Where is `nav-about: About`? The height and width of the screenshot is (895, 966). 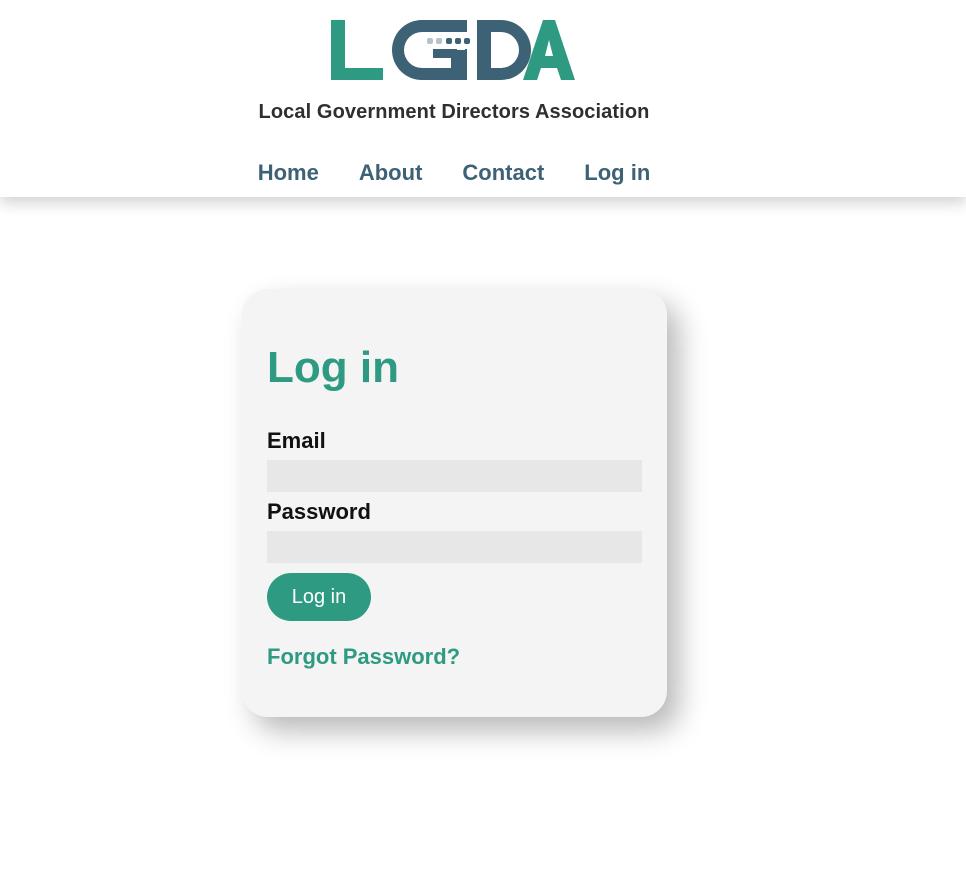
nav-about: About is located at coordinates (391, 173).